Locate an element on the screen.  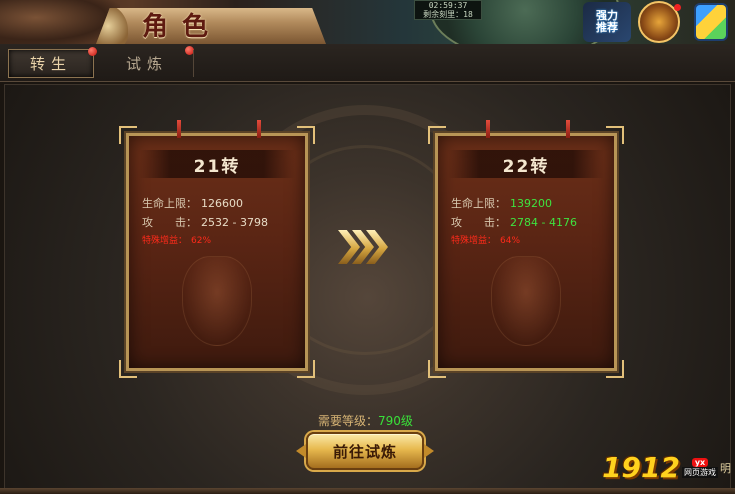
stat-value: 126600 is located at coordinates (222, 203).